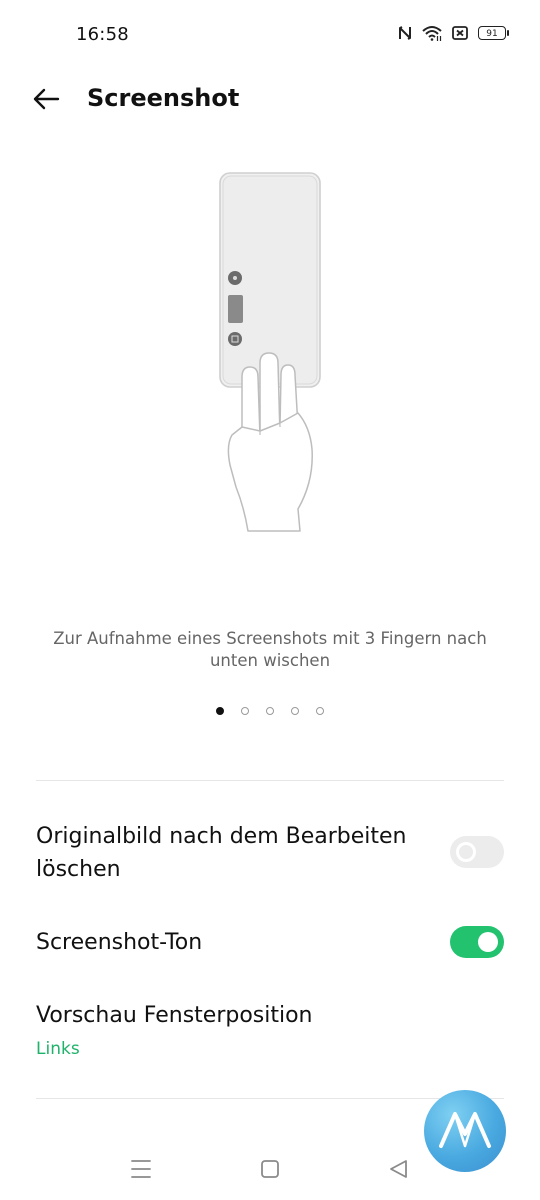 This screenshot has height=1200, width=540. Describe the element at coordinates (174, 1015) in the screenshot. I see `setting-preview-position-label: Vorschau Fensterposition` at that location.